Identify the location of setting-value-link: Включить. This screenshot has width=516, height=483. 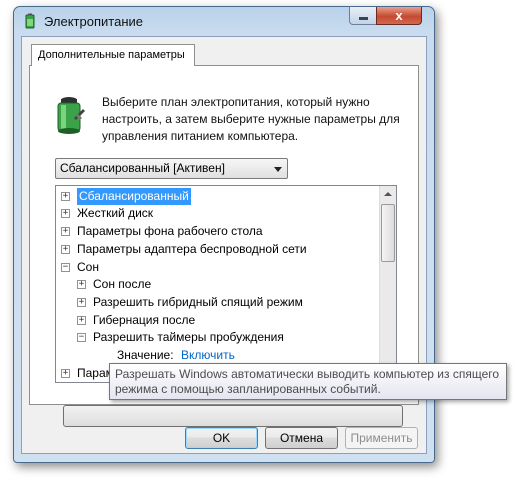
(208, 355).